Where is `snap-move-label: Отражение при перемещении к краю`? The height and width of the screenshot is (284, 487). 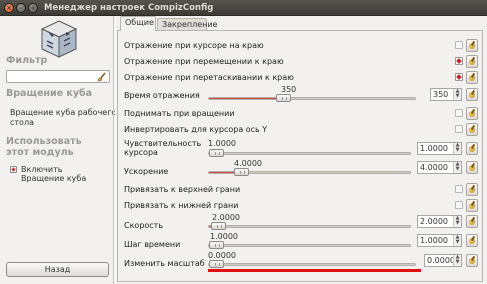 snap-move-label: Отражение при перемещении к краю is located at coordinates (204, 61).